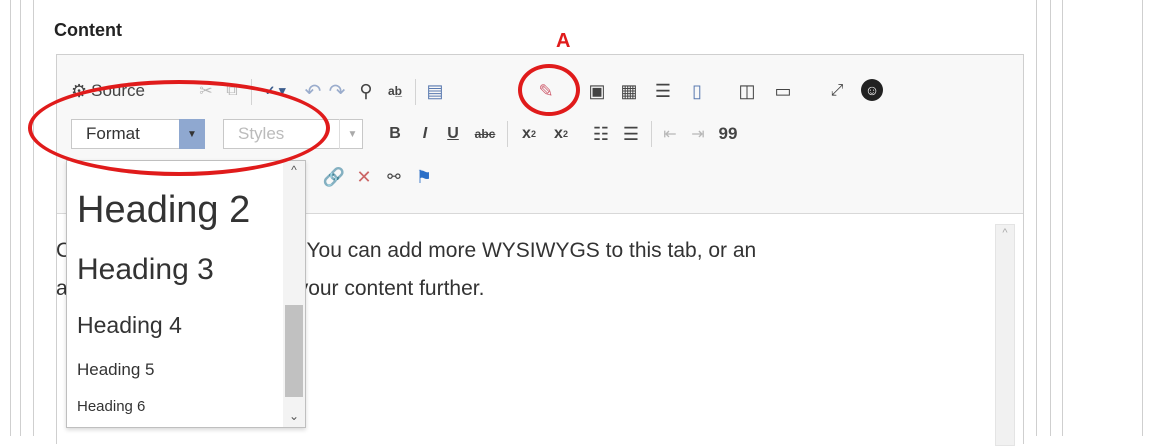 The width and height of the screenshot is (1159, 446). Describe the element at coordinates (670, 134) in the screenshot. I see `outdent-icon: ⇤` at that location.